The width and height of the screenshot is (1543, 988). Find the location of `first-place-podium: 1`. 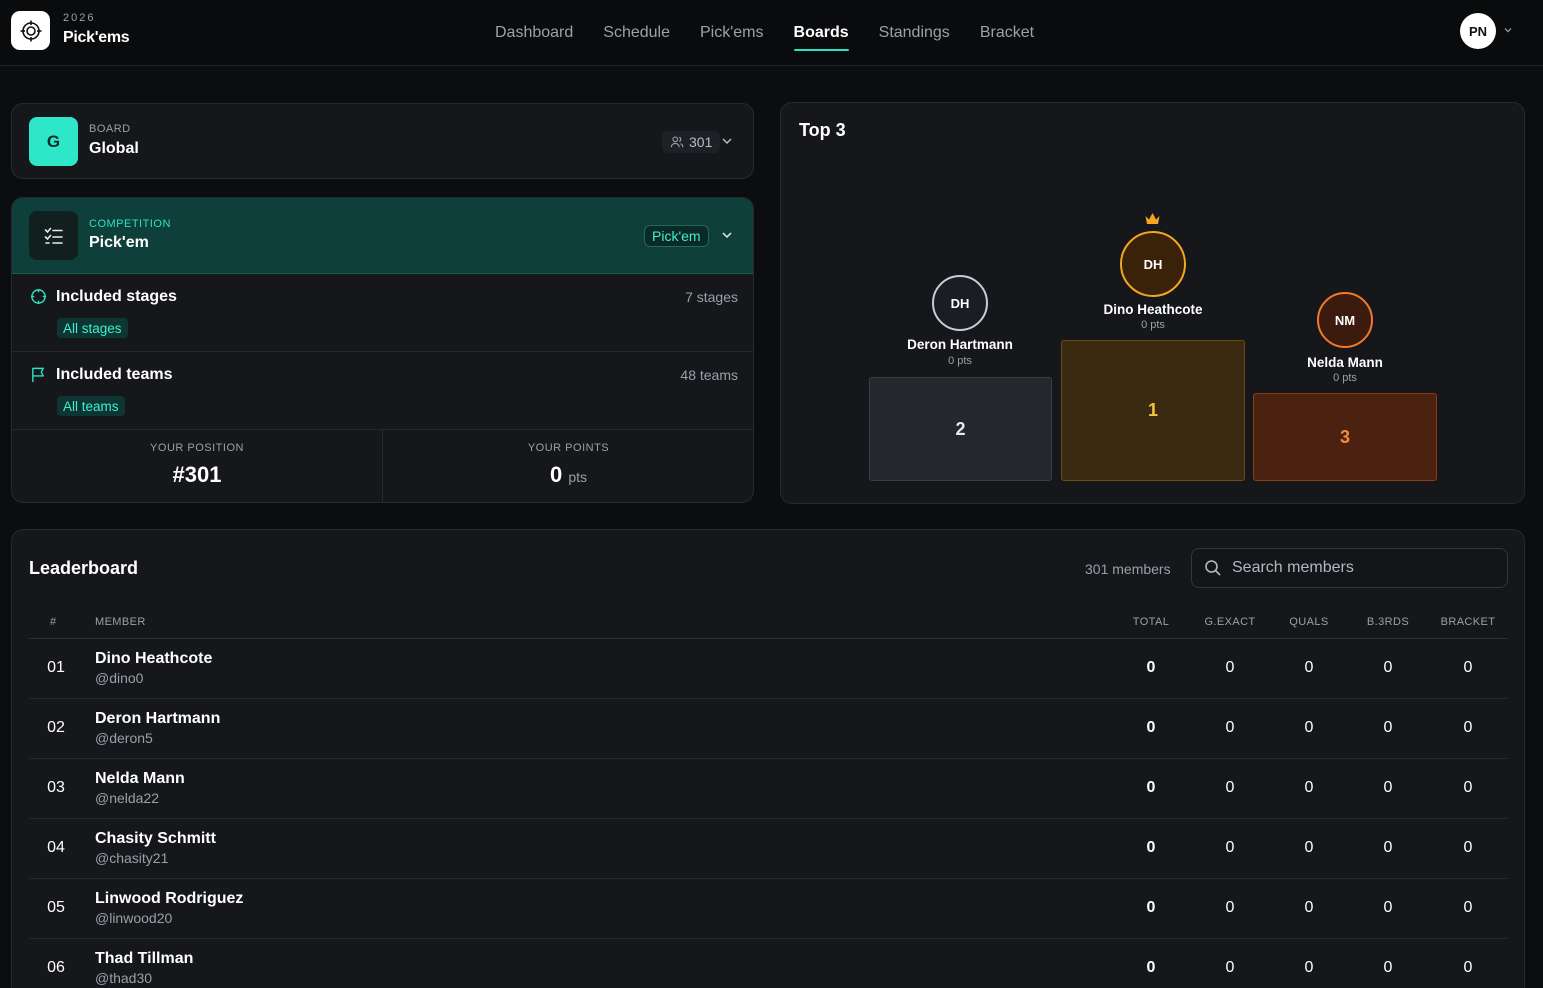

first-place-podium: 1 is located at coordinates (1153, 410).